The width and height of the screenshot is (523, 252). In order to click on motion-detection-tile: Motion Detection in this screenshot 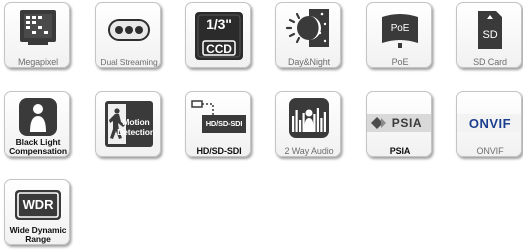, I will do `click(128, 124)`.